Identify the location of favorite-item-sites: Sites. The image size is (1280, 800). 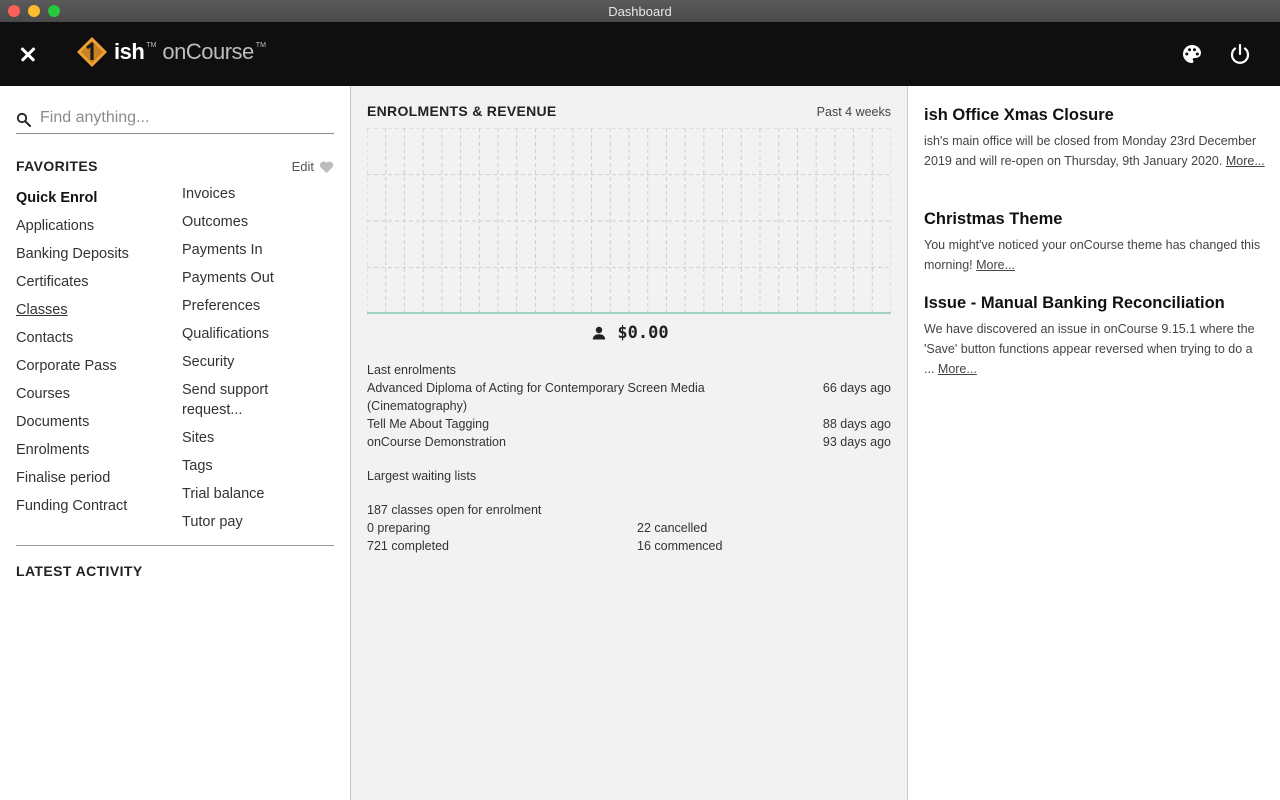
(257, 438).